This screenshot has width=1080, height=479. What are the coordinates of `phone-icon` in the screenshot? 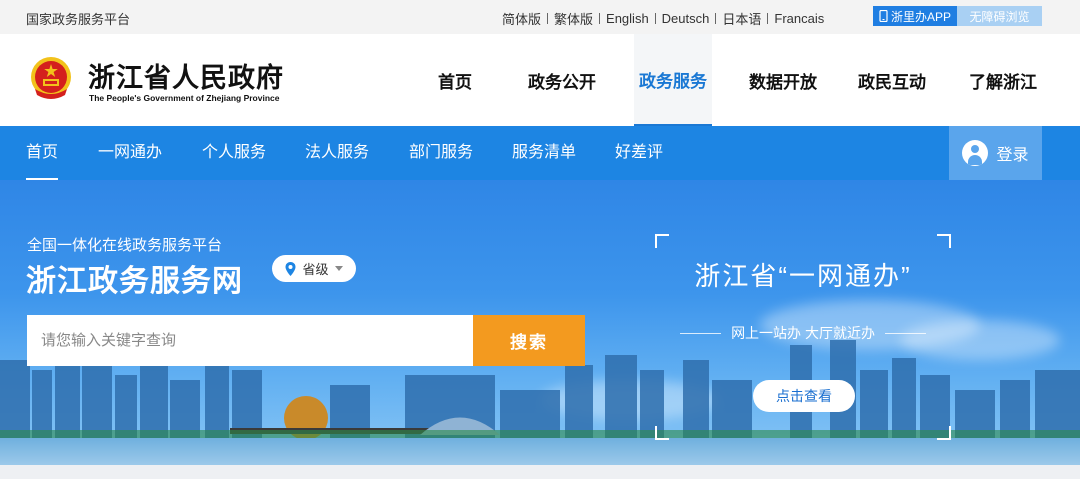 It's located at (883, 16).